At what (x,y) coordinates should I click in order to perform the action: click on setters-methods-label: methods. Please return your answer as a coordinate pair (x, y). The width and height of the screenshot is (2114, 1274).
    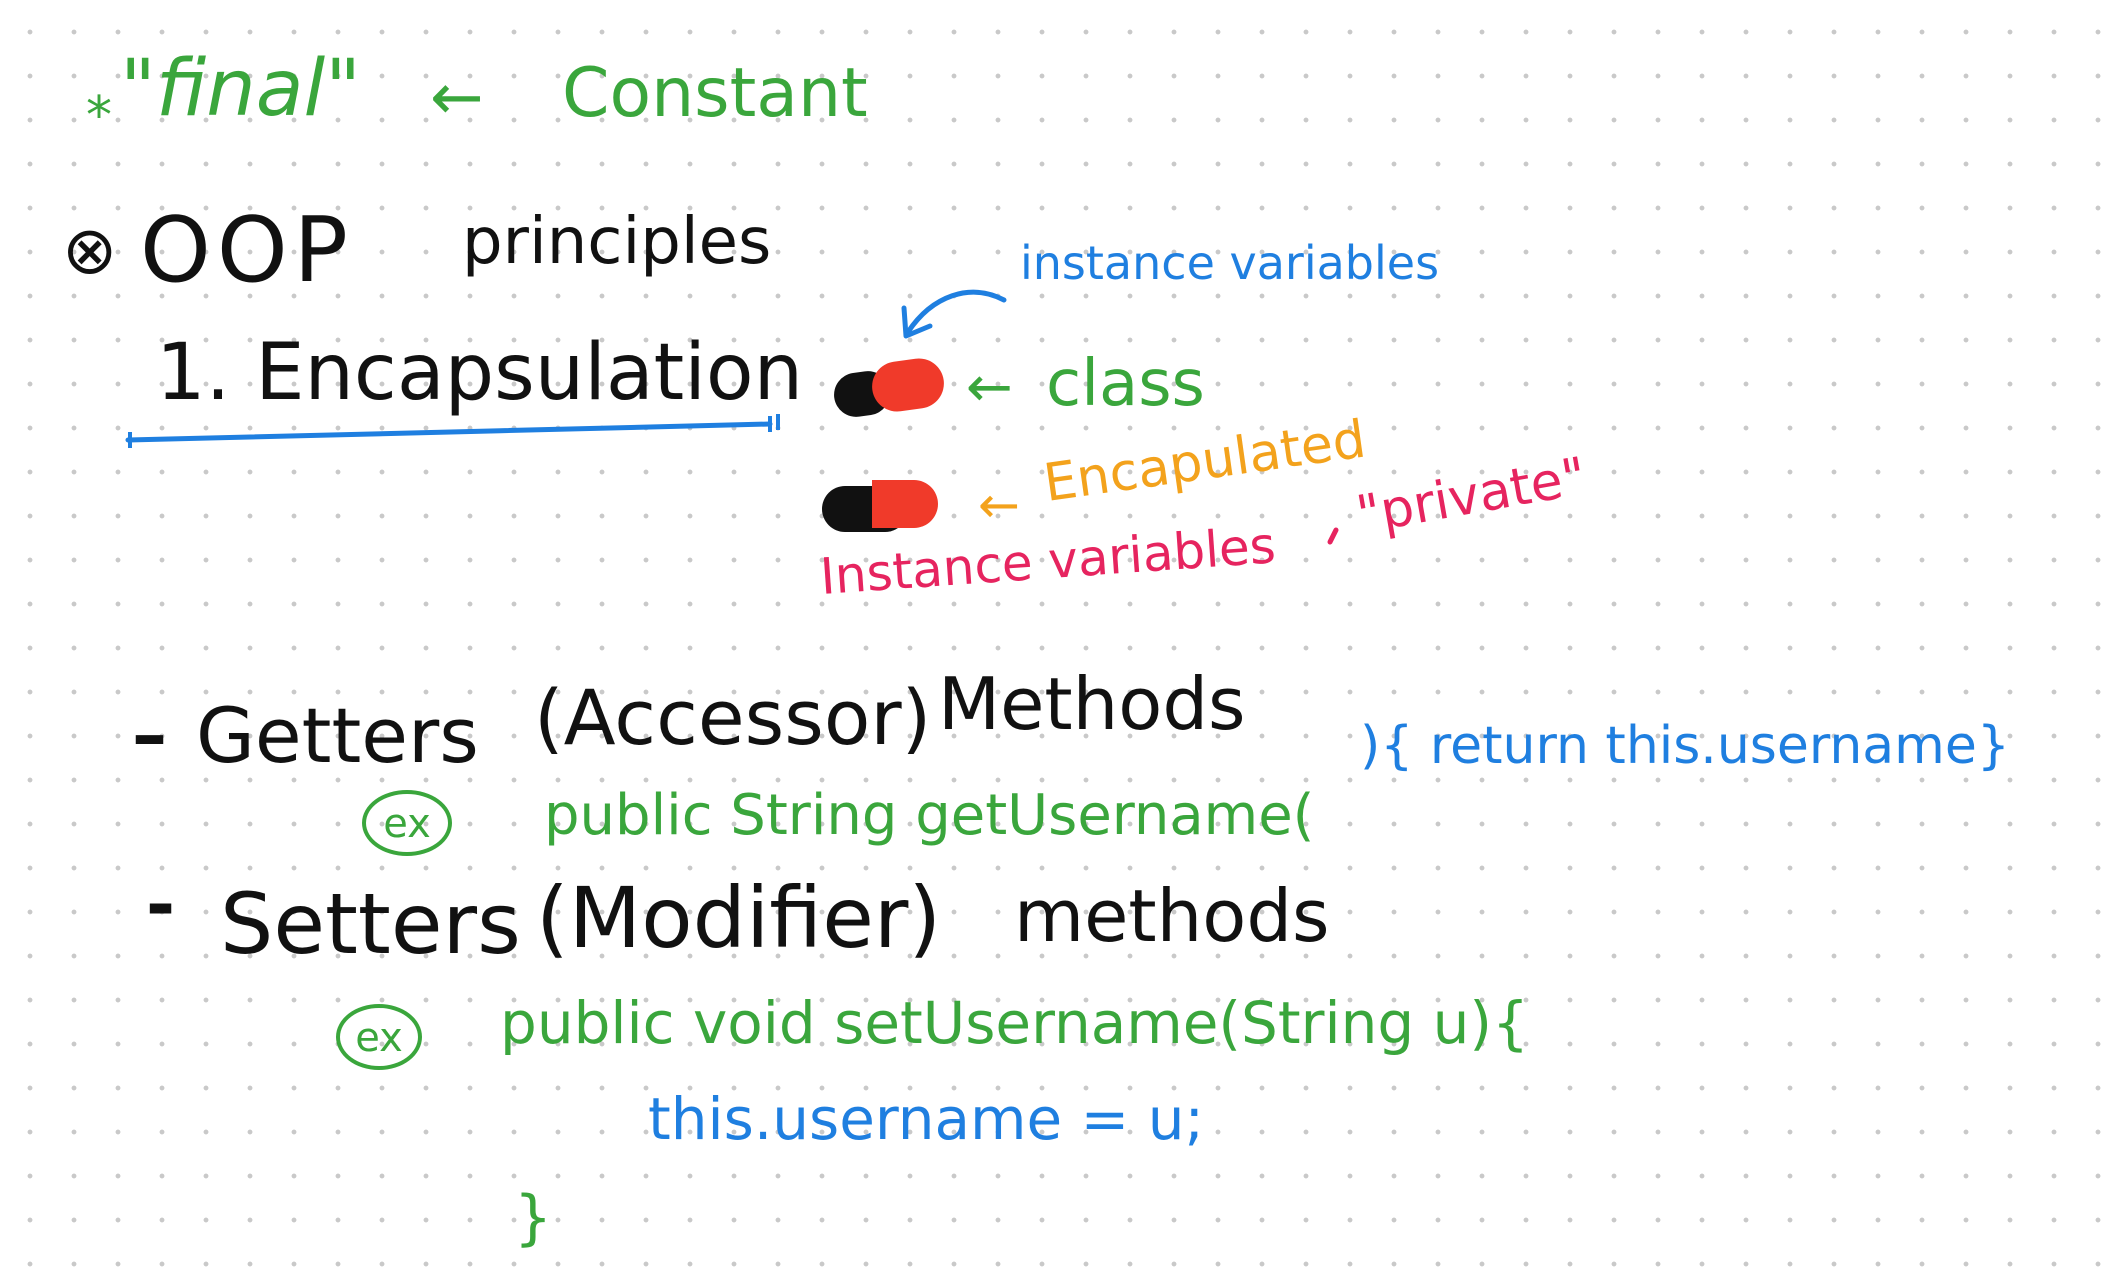
    Looking at the image, I should click on (1172, 916).